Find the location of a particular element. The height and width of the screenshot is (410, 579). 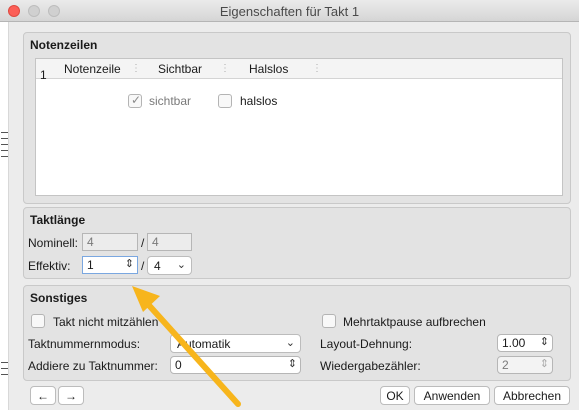

checkmark-icon: ✓ is located at coordinates (136, 100).